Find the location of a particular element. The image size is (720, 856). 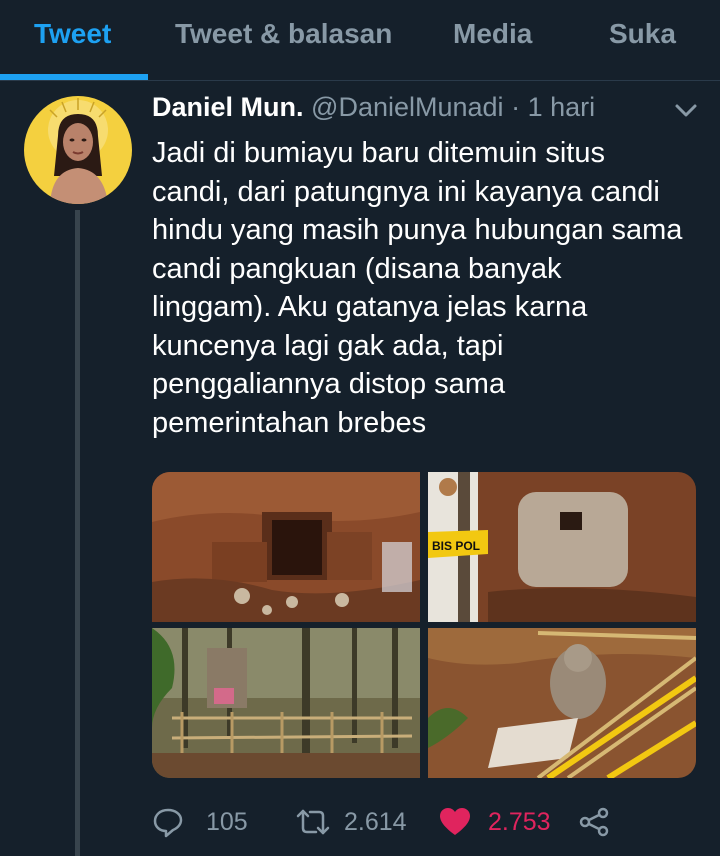

tweet-text-line: pemerintahan brebes is located at coordinates (289, 422).